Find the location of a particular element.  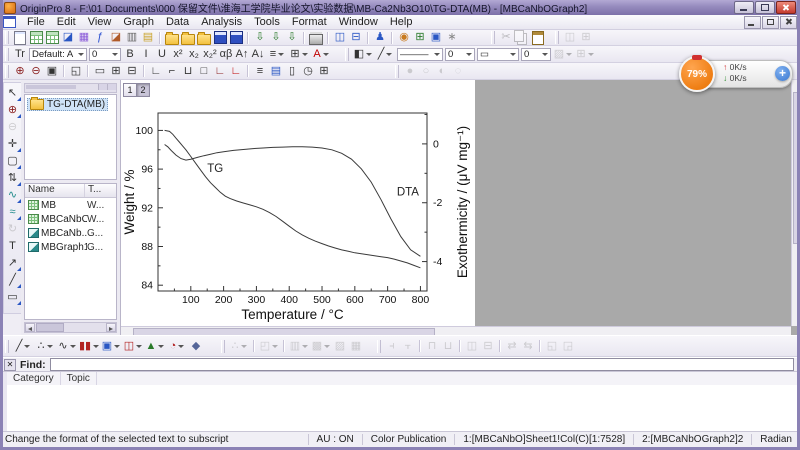

project-explorer-button: ◉ is located at coordinates (404, 37).